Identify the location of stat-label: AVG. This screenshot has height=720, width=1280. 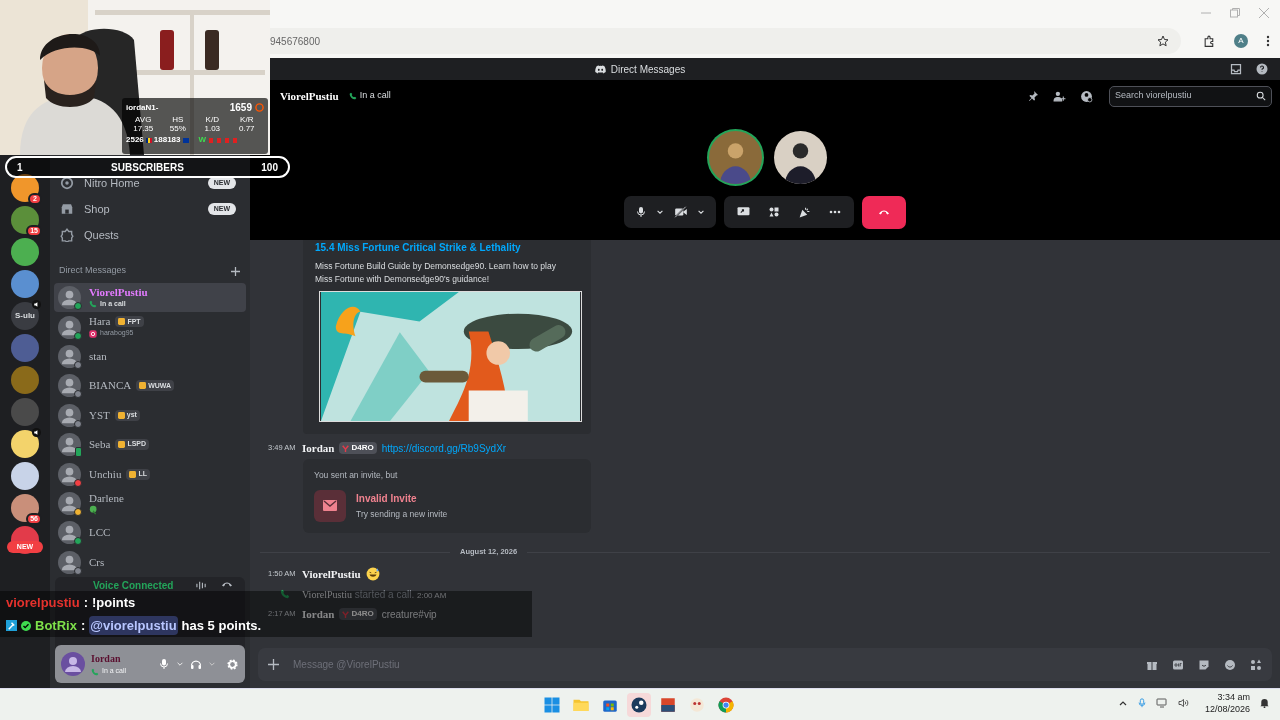
(143, 119).